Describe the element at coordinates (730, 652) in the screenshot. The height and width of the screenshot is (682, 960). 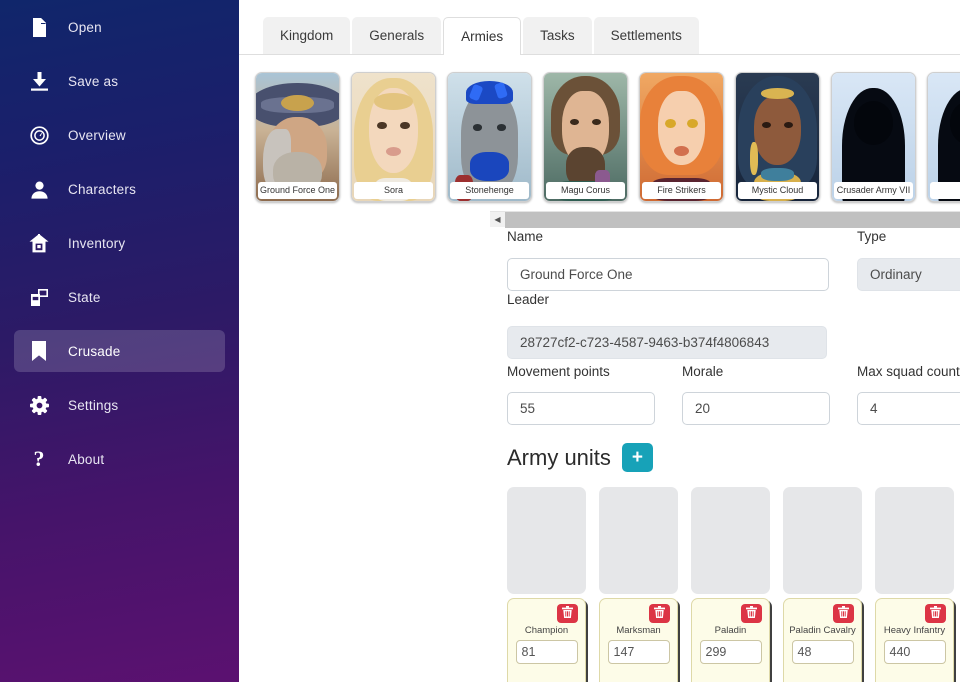
I see `unit-count-input: 299` at that location.